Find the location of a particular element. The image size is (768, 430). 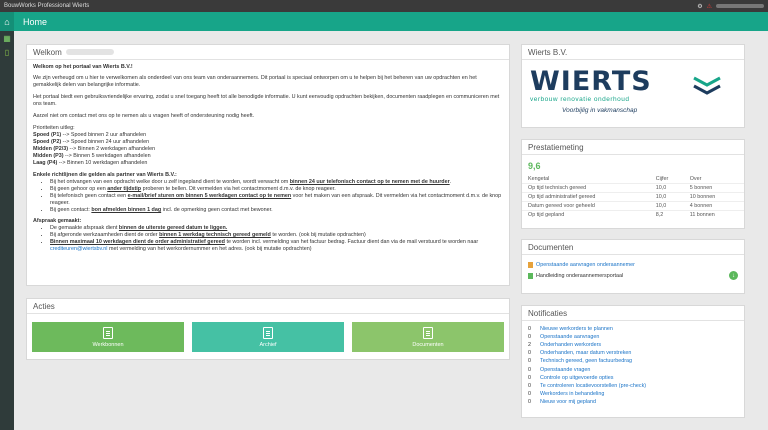

help-icon: ⚙ is located at coordinates (699, 6).